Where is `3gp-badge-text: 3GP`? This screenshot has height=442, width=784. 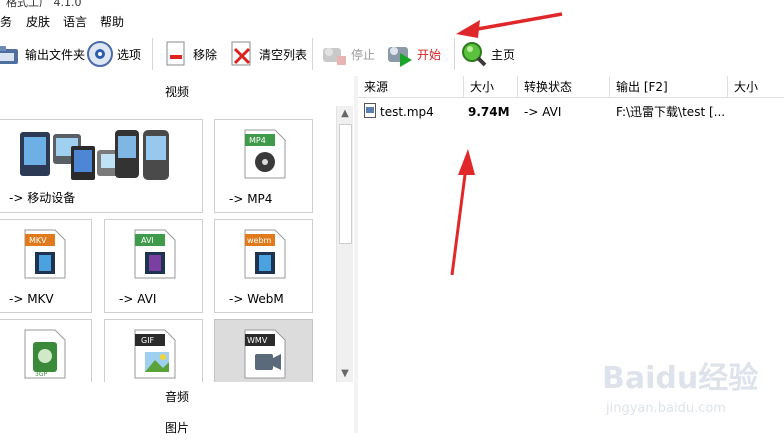 3gp-badge-text: 3GP is located at coordinates (41, 374).